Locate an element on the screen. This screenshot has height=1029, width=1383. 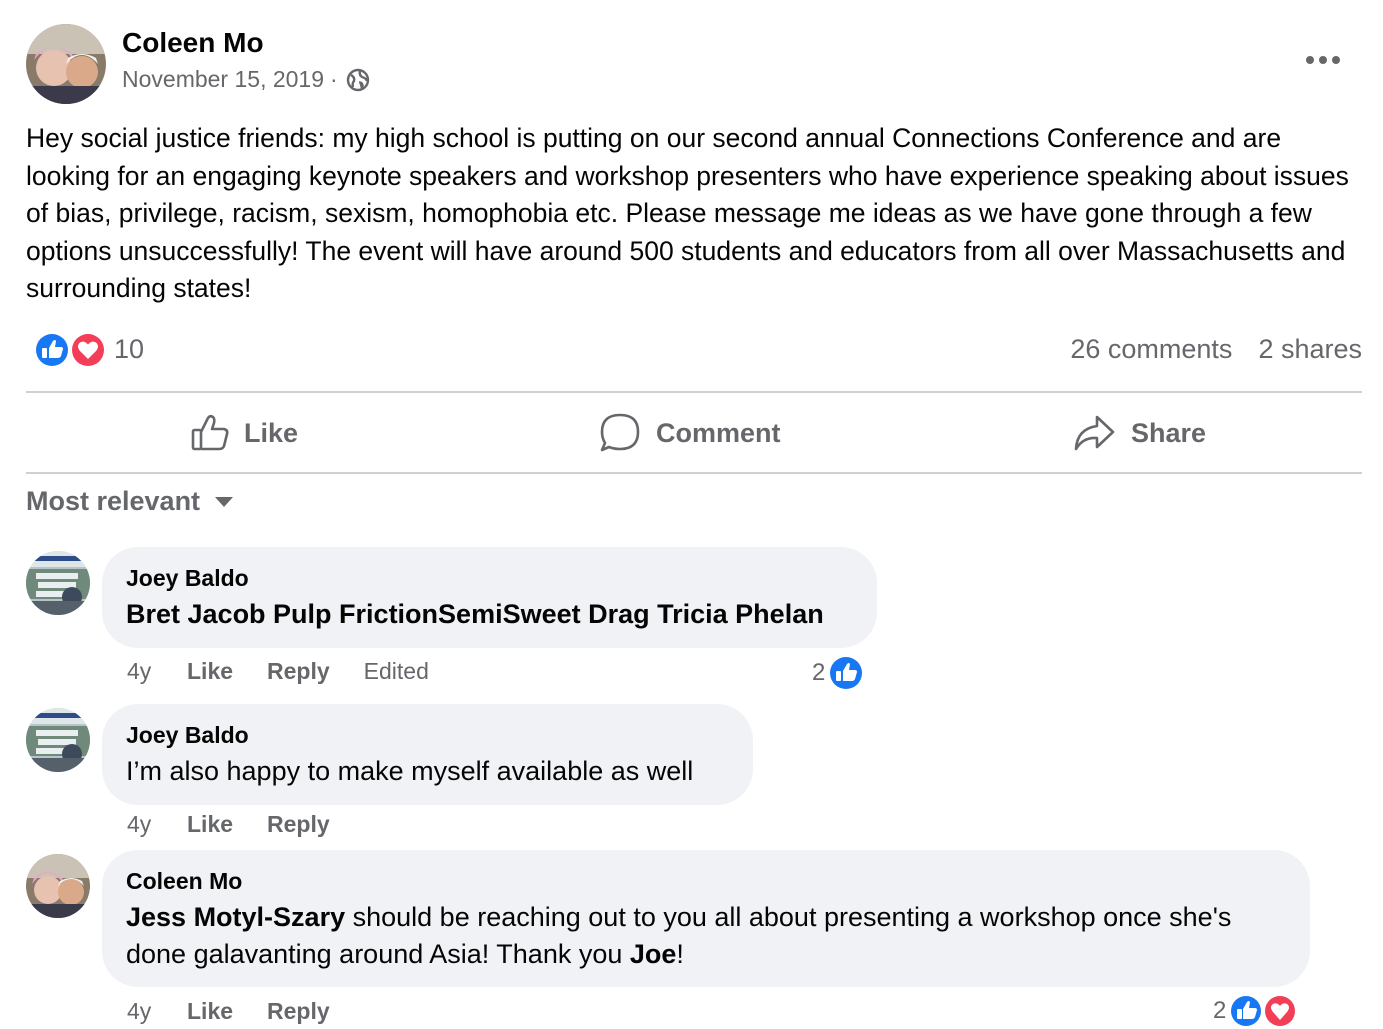
mention-link: Joe is located at coordinates (653, 954).